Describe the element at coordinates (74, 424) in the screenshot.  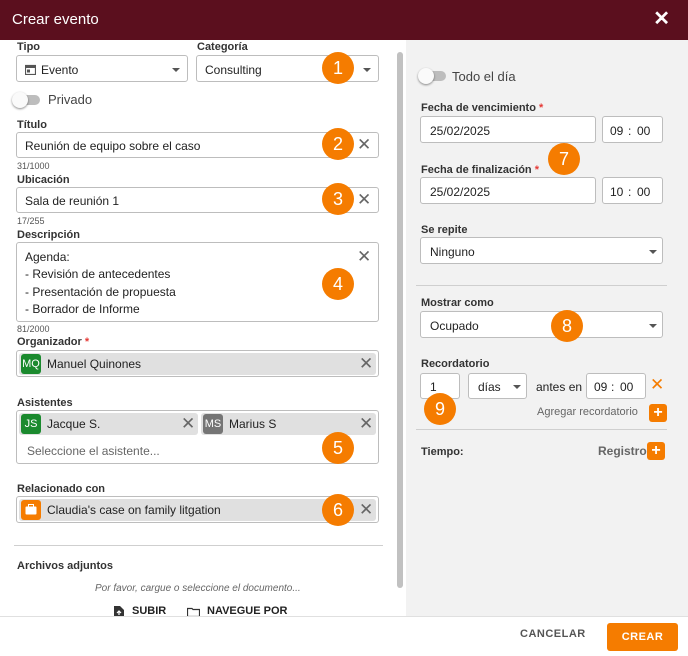
I see `asistente-name: Jacque S.` at that location.